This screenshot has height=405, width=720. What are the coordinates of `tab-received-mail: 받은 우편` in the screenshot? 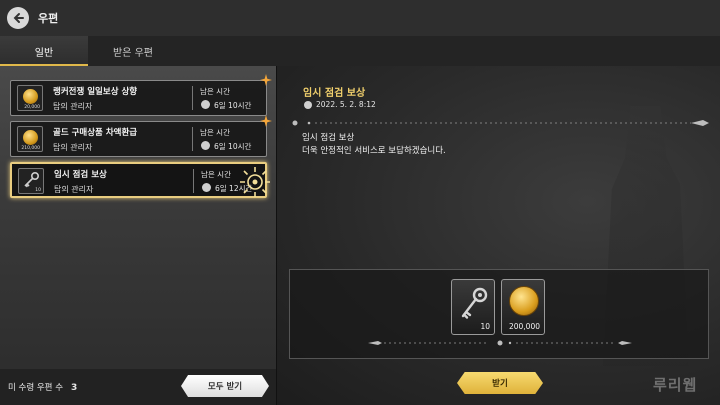 It's located at (133, 51).